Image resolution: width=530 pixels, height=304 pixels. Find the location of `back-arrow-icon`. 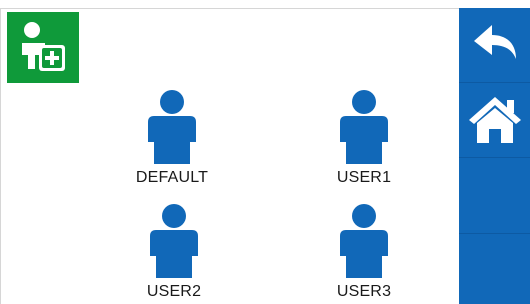

back-arrow-icon is located at coordinates (494, 42).